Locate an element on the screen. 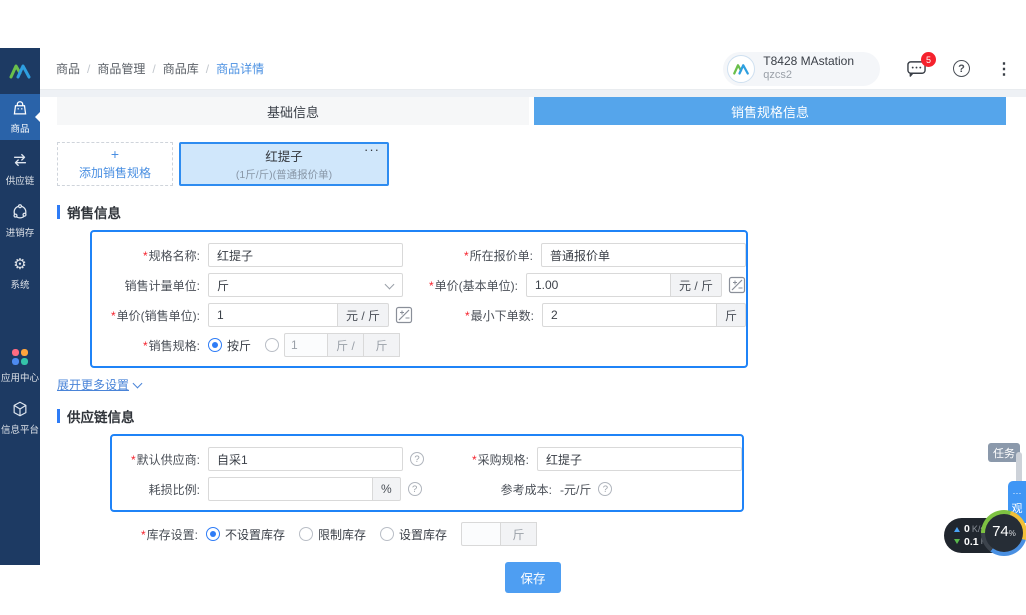 This screenshot has height=615, width=1026. sidebar-item-system: ⚙ 系统 is located at coordinates (20, 273).